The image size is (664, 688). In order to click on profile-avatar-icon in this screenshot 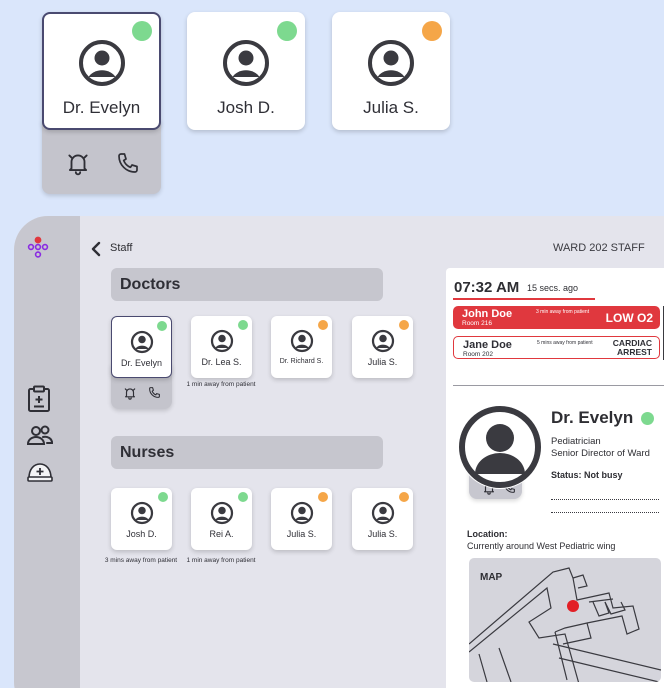, I will do `click(500, 447)`.